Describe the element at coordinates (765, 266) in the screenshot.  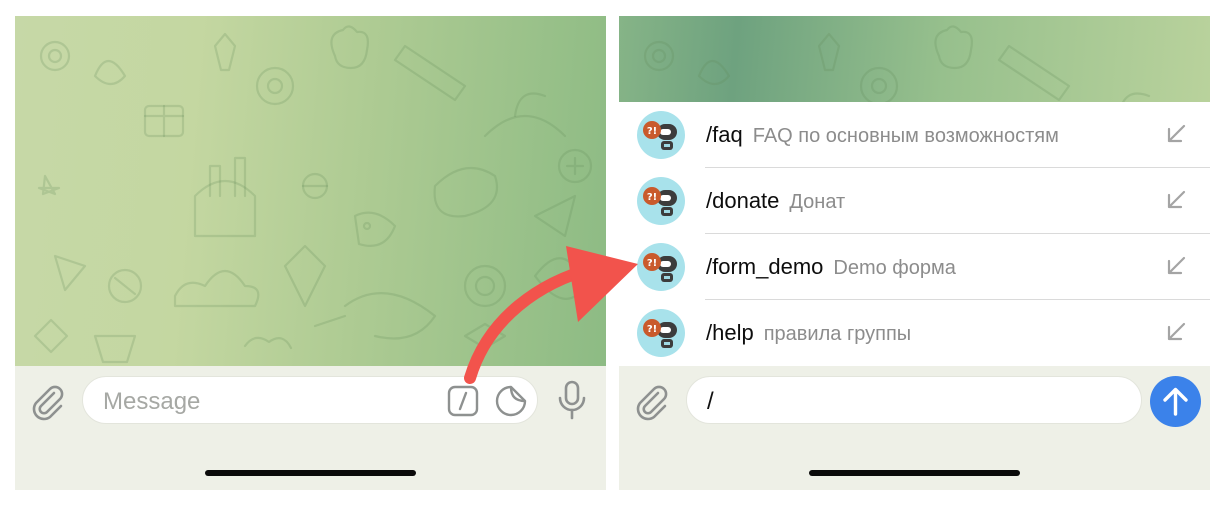
I see `command-name: /form_demo` at that location.